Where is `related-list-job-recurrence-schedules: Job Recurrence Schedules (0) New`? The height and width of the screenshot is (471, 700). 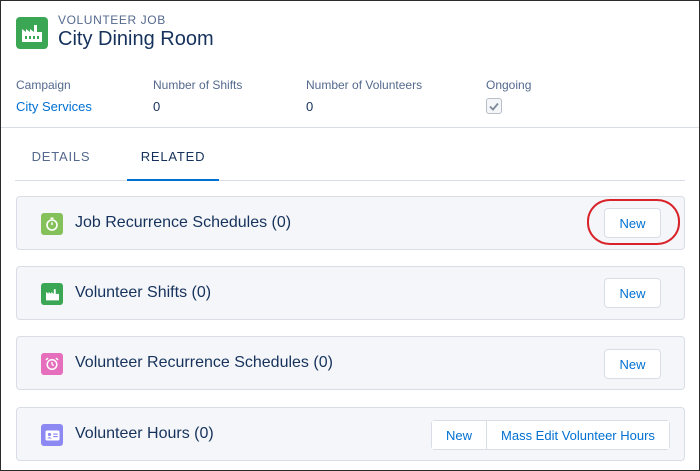
related-list-job-recurrence-schedules: Job Recurrence Schedules (0) New is located at coordinates (350, 223).